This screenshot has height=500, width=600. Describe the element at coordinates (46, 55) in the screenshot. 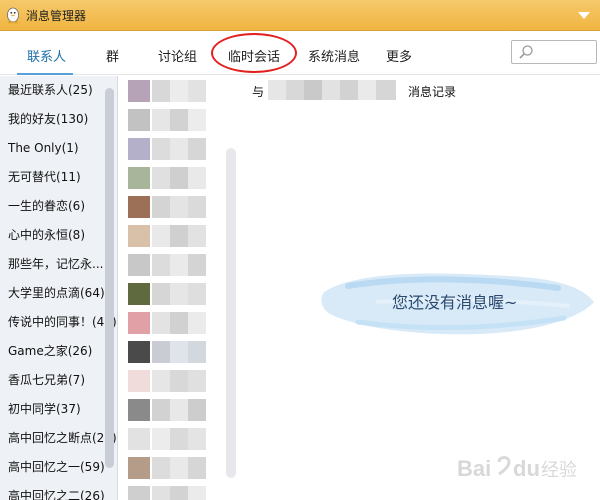

I see `tab-contacts: 联系人` at that location.